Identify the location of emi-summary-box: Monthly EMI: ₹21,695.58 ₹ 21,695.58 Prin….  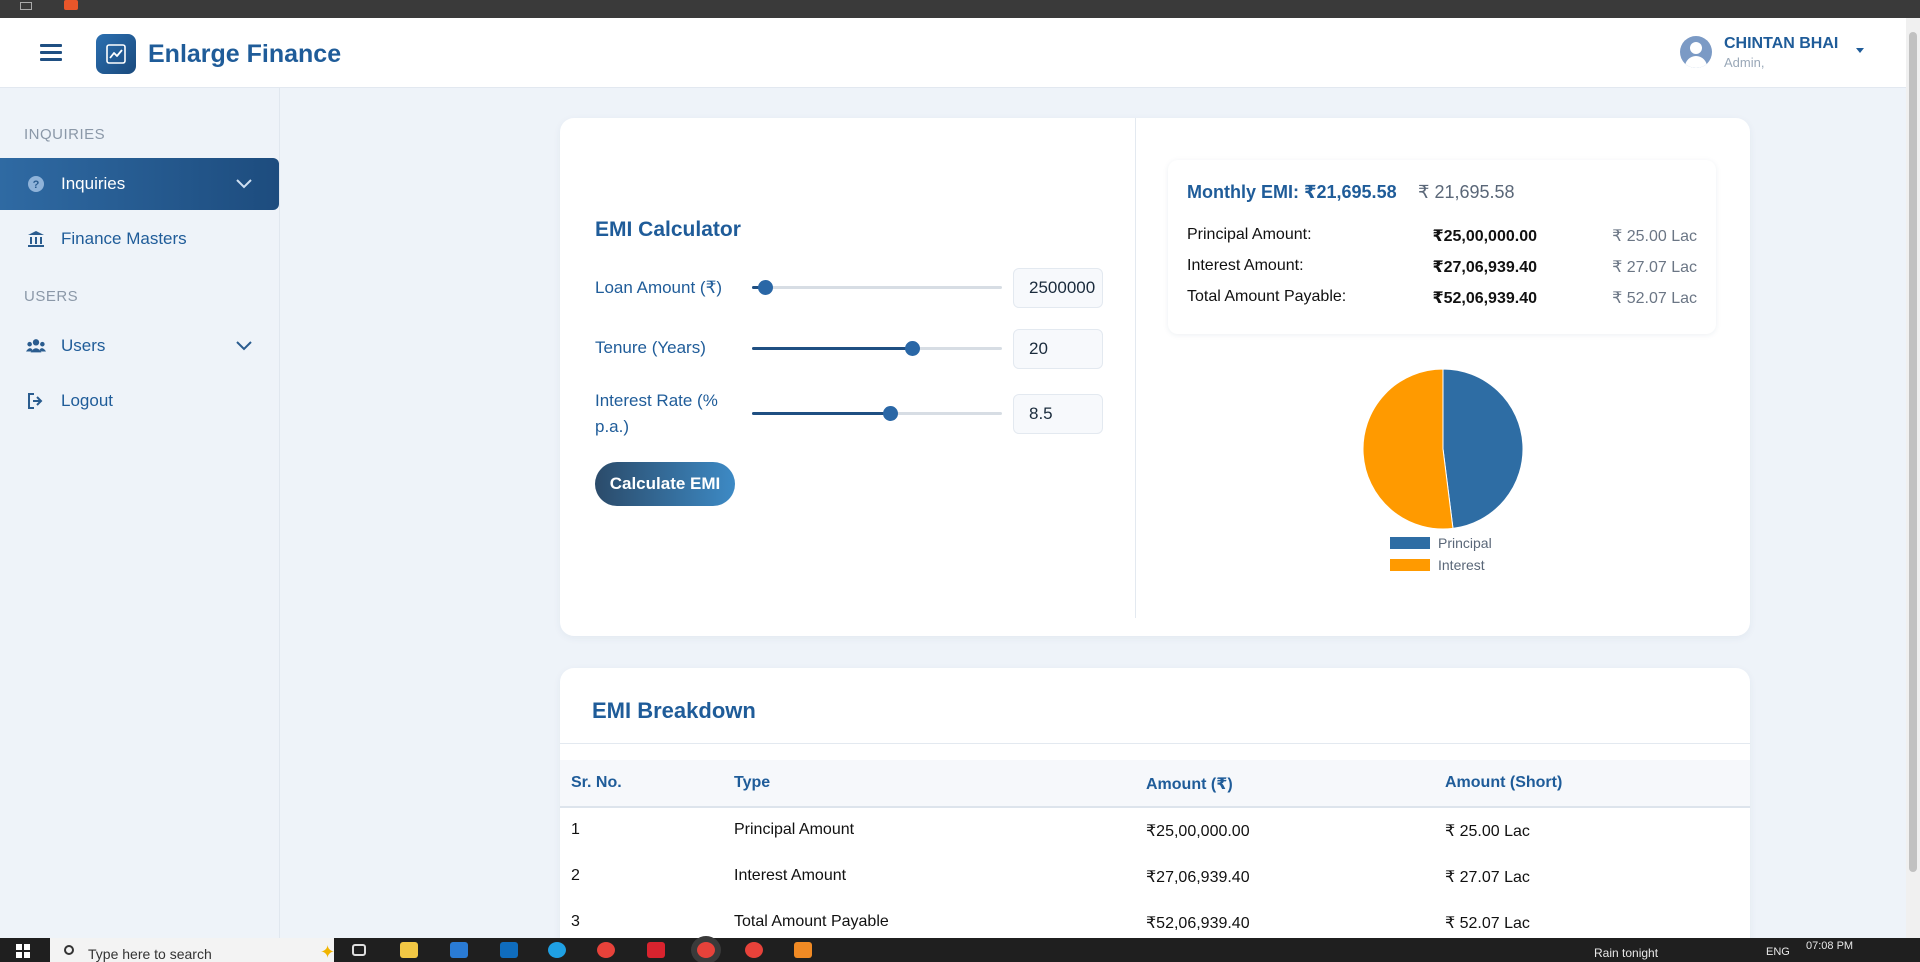
(1442, 247).